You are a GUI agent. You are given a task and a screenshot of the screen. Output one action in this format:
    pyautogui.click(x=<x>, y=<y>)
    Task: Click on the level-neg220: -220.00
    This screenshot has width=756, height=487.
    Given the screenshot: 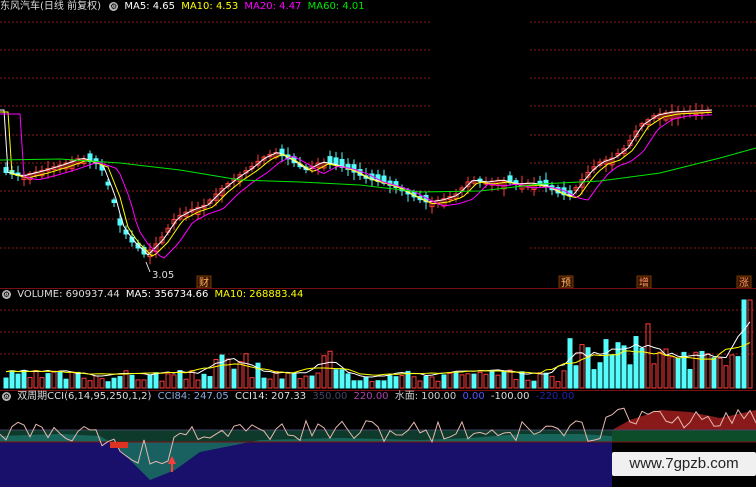 What is the action you would take?
    pyautogui.click(x=555, y=396)
    